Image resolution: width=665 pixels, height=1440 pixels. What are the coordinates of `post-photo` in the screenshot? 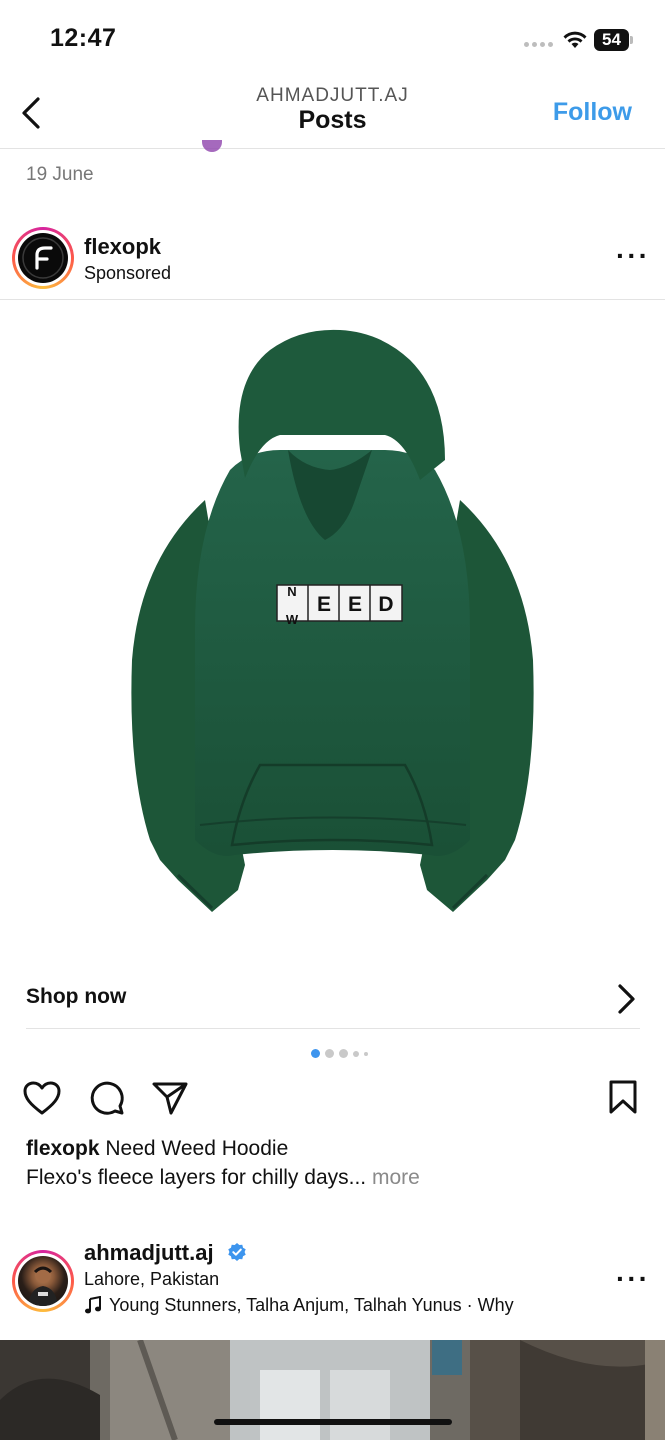 It's located at (332, 1390).